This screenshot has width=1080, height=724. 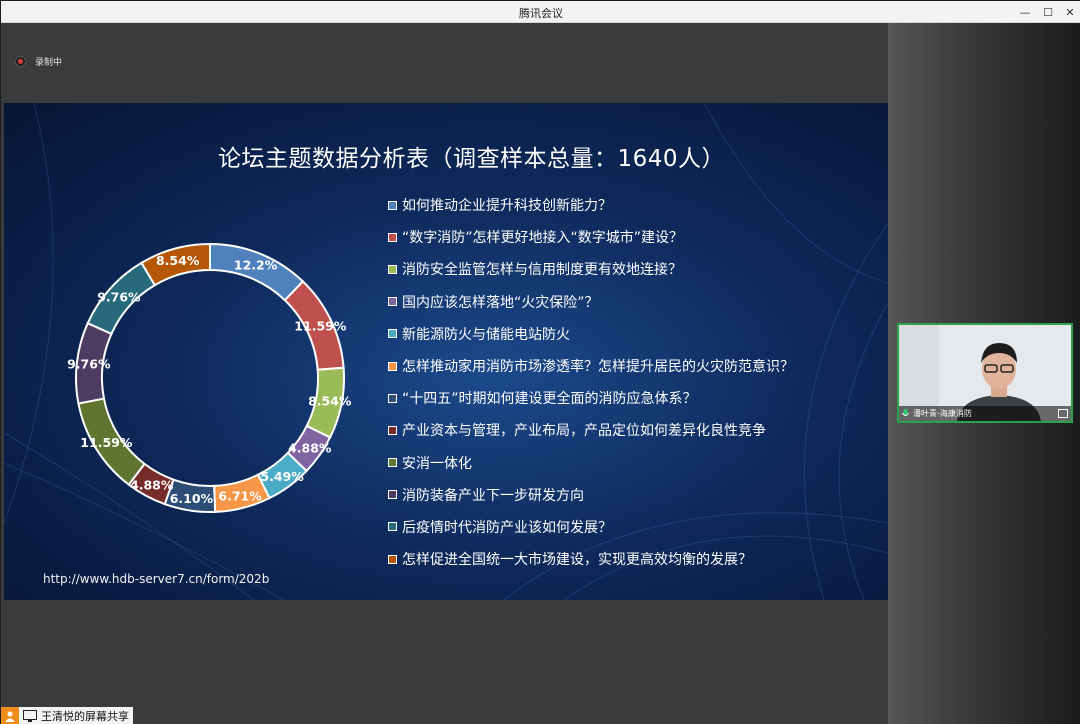 I want to click on screen-share-bar: 王清悦的屏幕共享, so click(x=67, y=715).